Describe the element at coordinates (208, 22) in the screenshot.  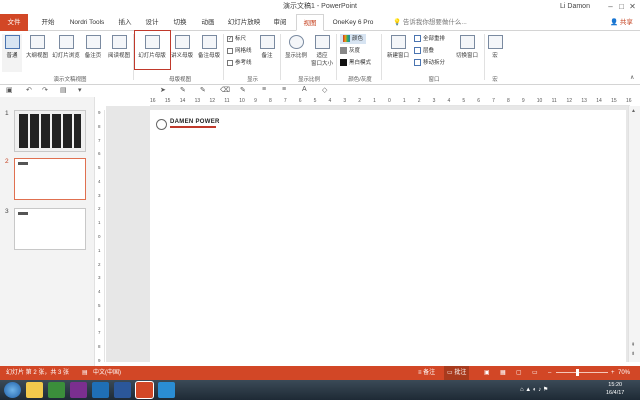
I see `tab-animations: 动画` at that location.